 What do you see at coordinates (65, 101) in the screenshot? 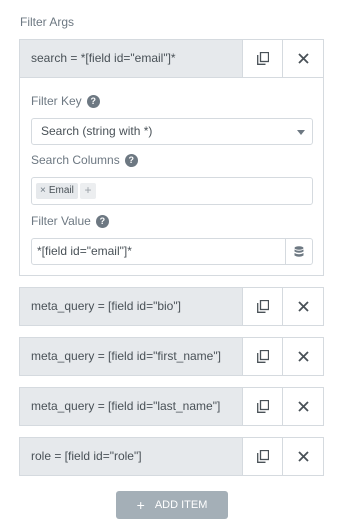
I see `filter-key-label: Filter Key ?` at bounding box center [65, 101].